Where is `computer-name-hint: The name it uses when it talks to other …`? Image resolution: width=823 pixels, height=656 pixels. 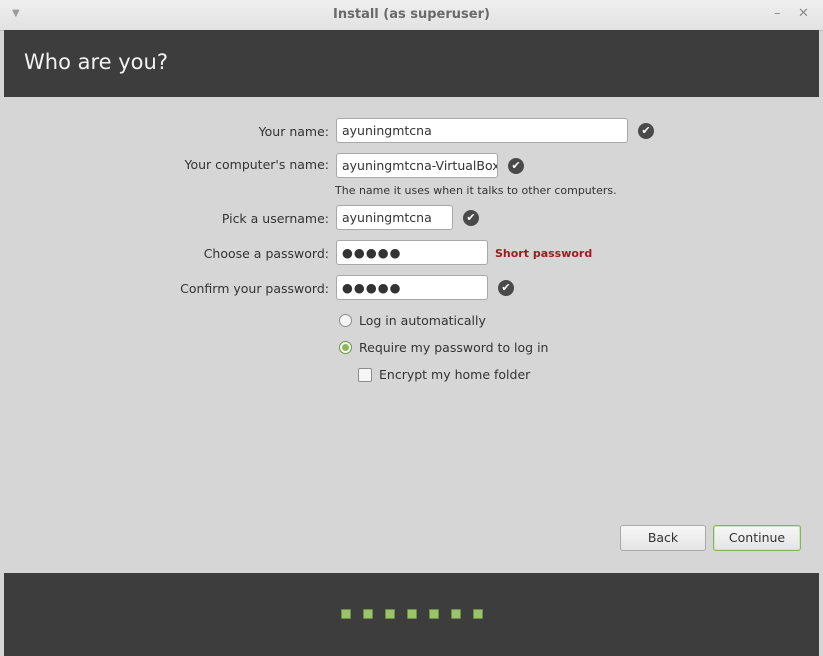 computer-name-hint: The name it uses when it talks to other … is located at coordinates (476, 190).